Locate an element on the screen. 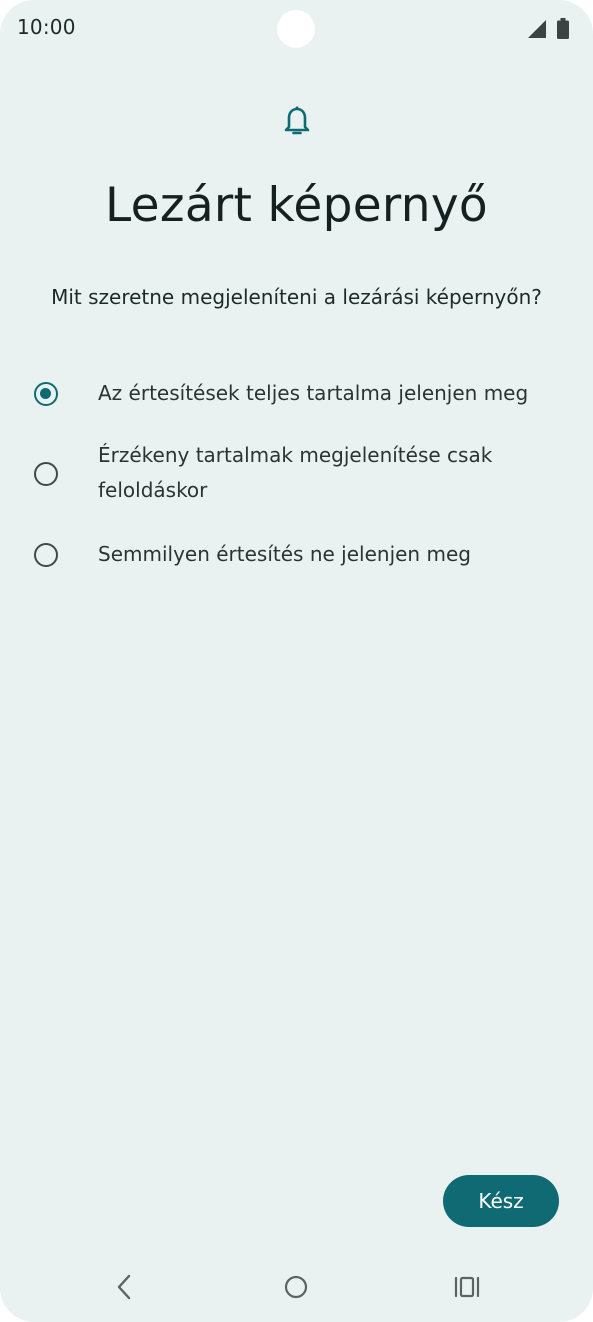 The height and width of the screenshot is (1322, 593). back-icon is located at coordinates (124, 1287).